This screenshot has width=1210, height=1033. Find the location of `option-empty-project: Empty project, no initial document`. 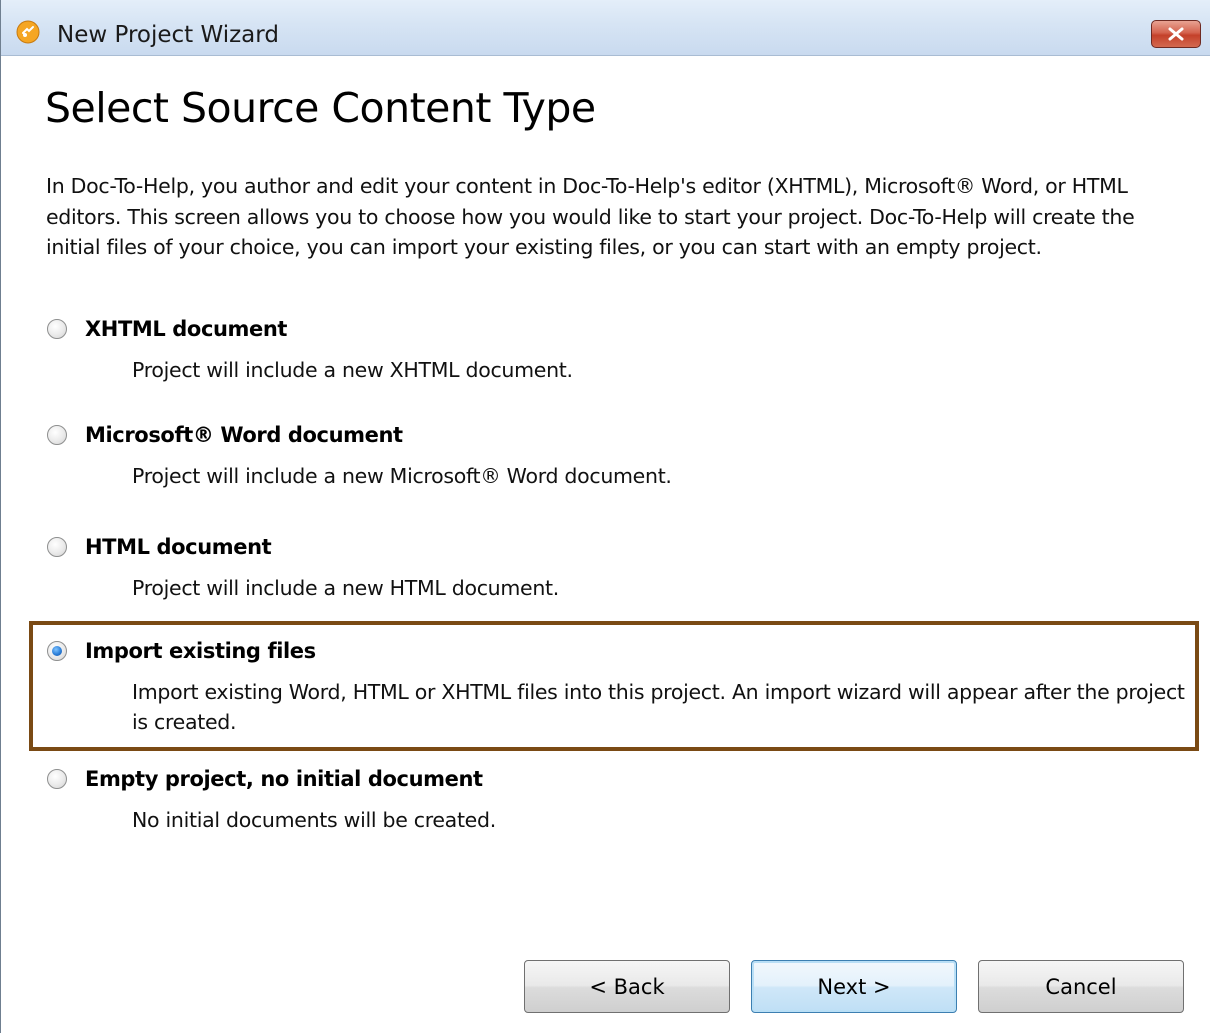

option-empty-project: Empty project, no initial document is located at coordinates (265, 779).